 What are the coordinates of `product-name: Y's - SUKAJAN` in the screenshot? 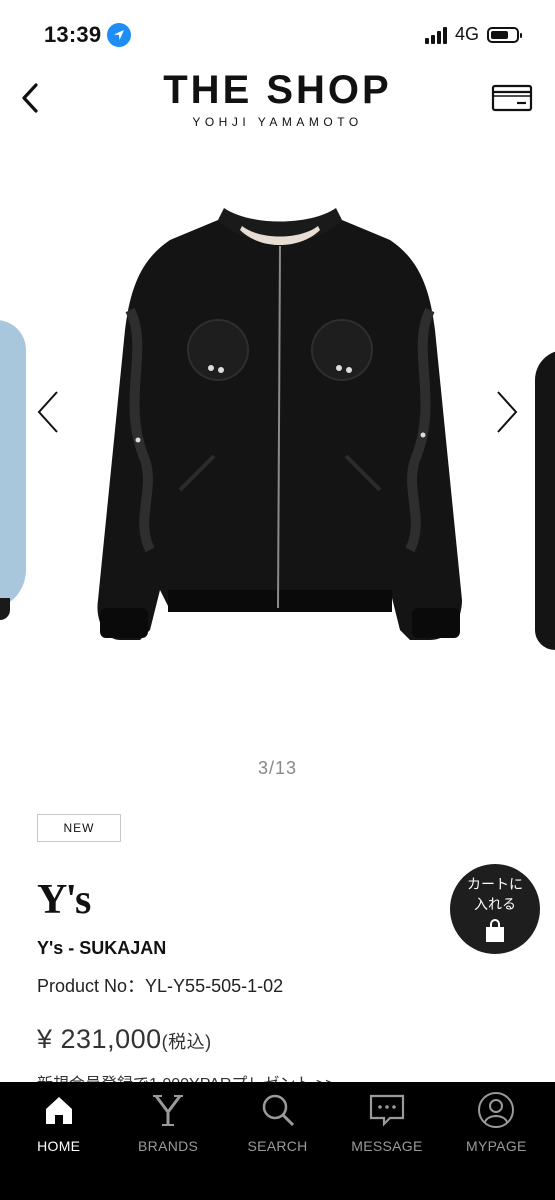 It's located at (102, 948).